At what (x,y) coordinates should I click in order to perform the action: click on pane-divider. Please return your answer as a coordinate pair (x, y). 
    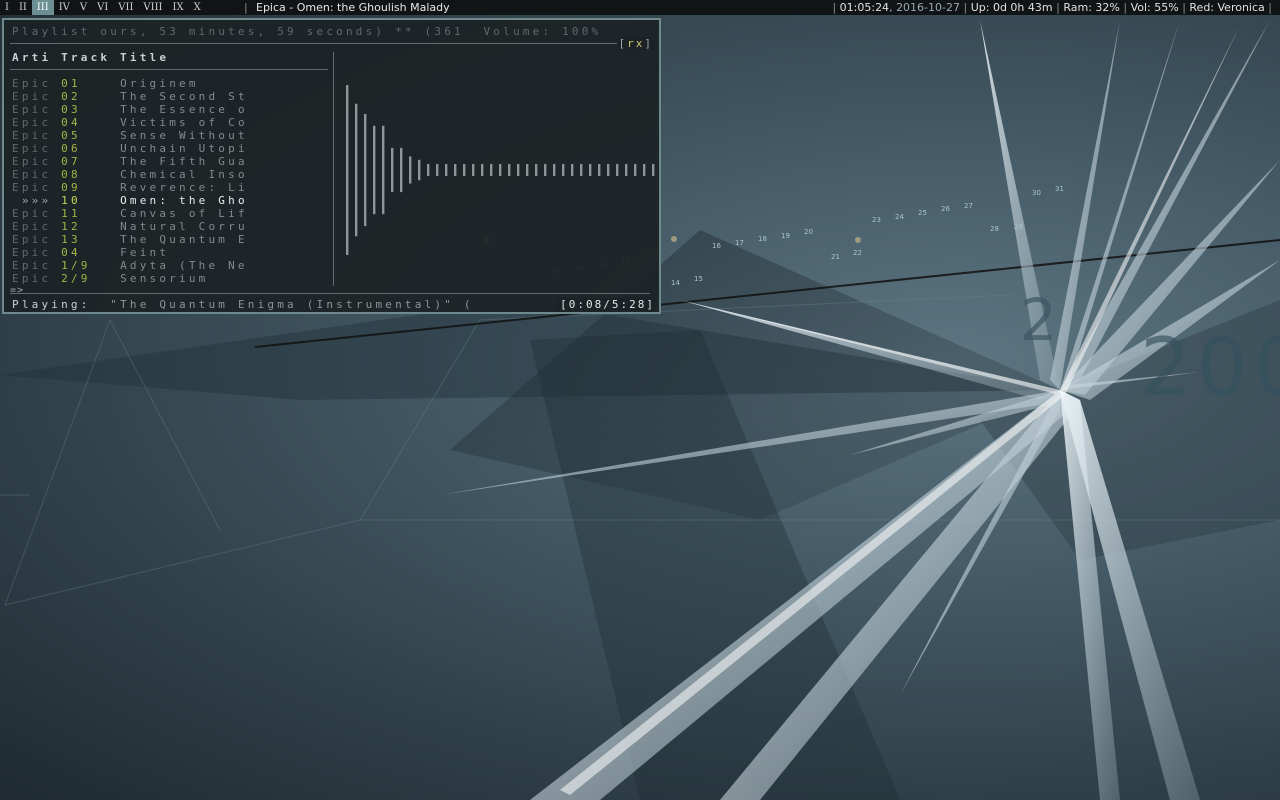
    Looking at the image, I should click on (333, 169).